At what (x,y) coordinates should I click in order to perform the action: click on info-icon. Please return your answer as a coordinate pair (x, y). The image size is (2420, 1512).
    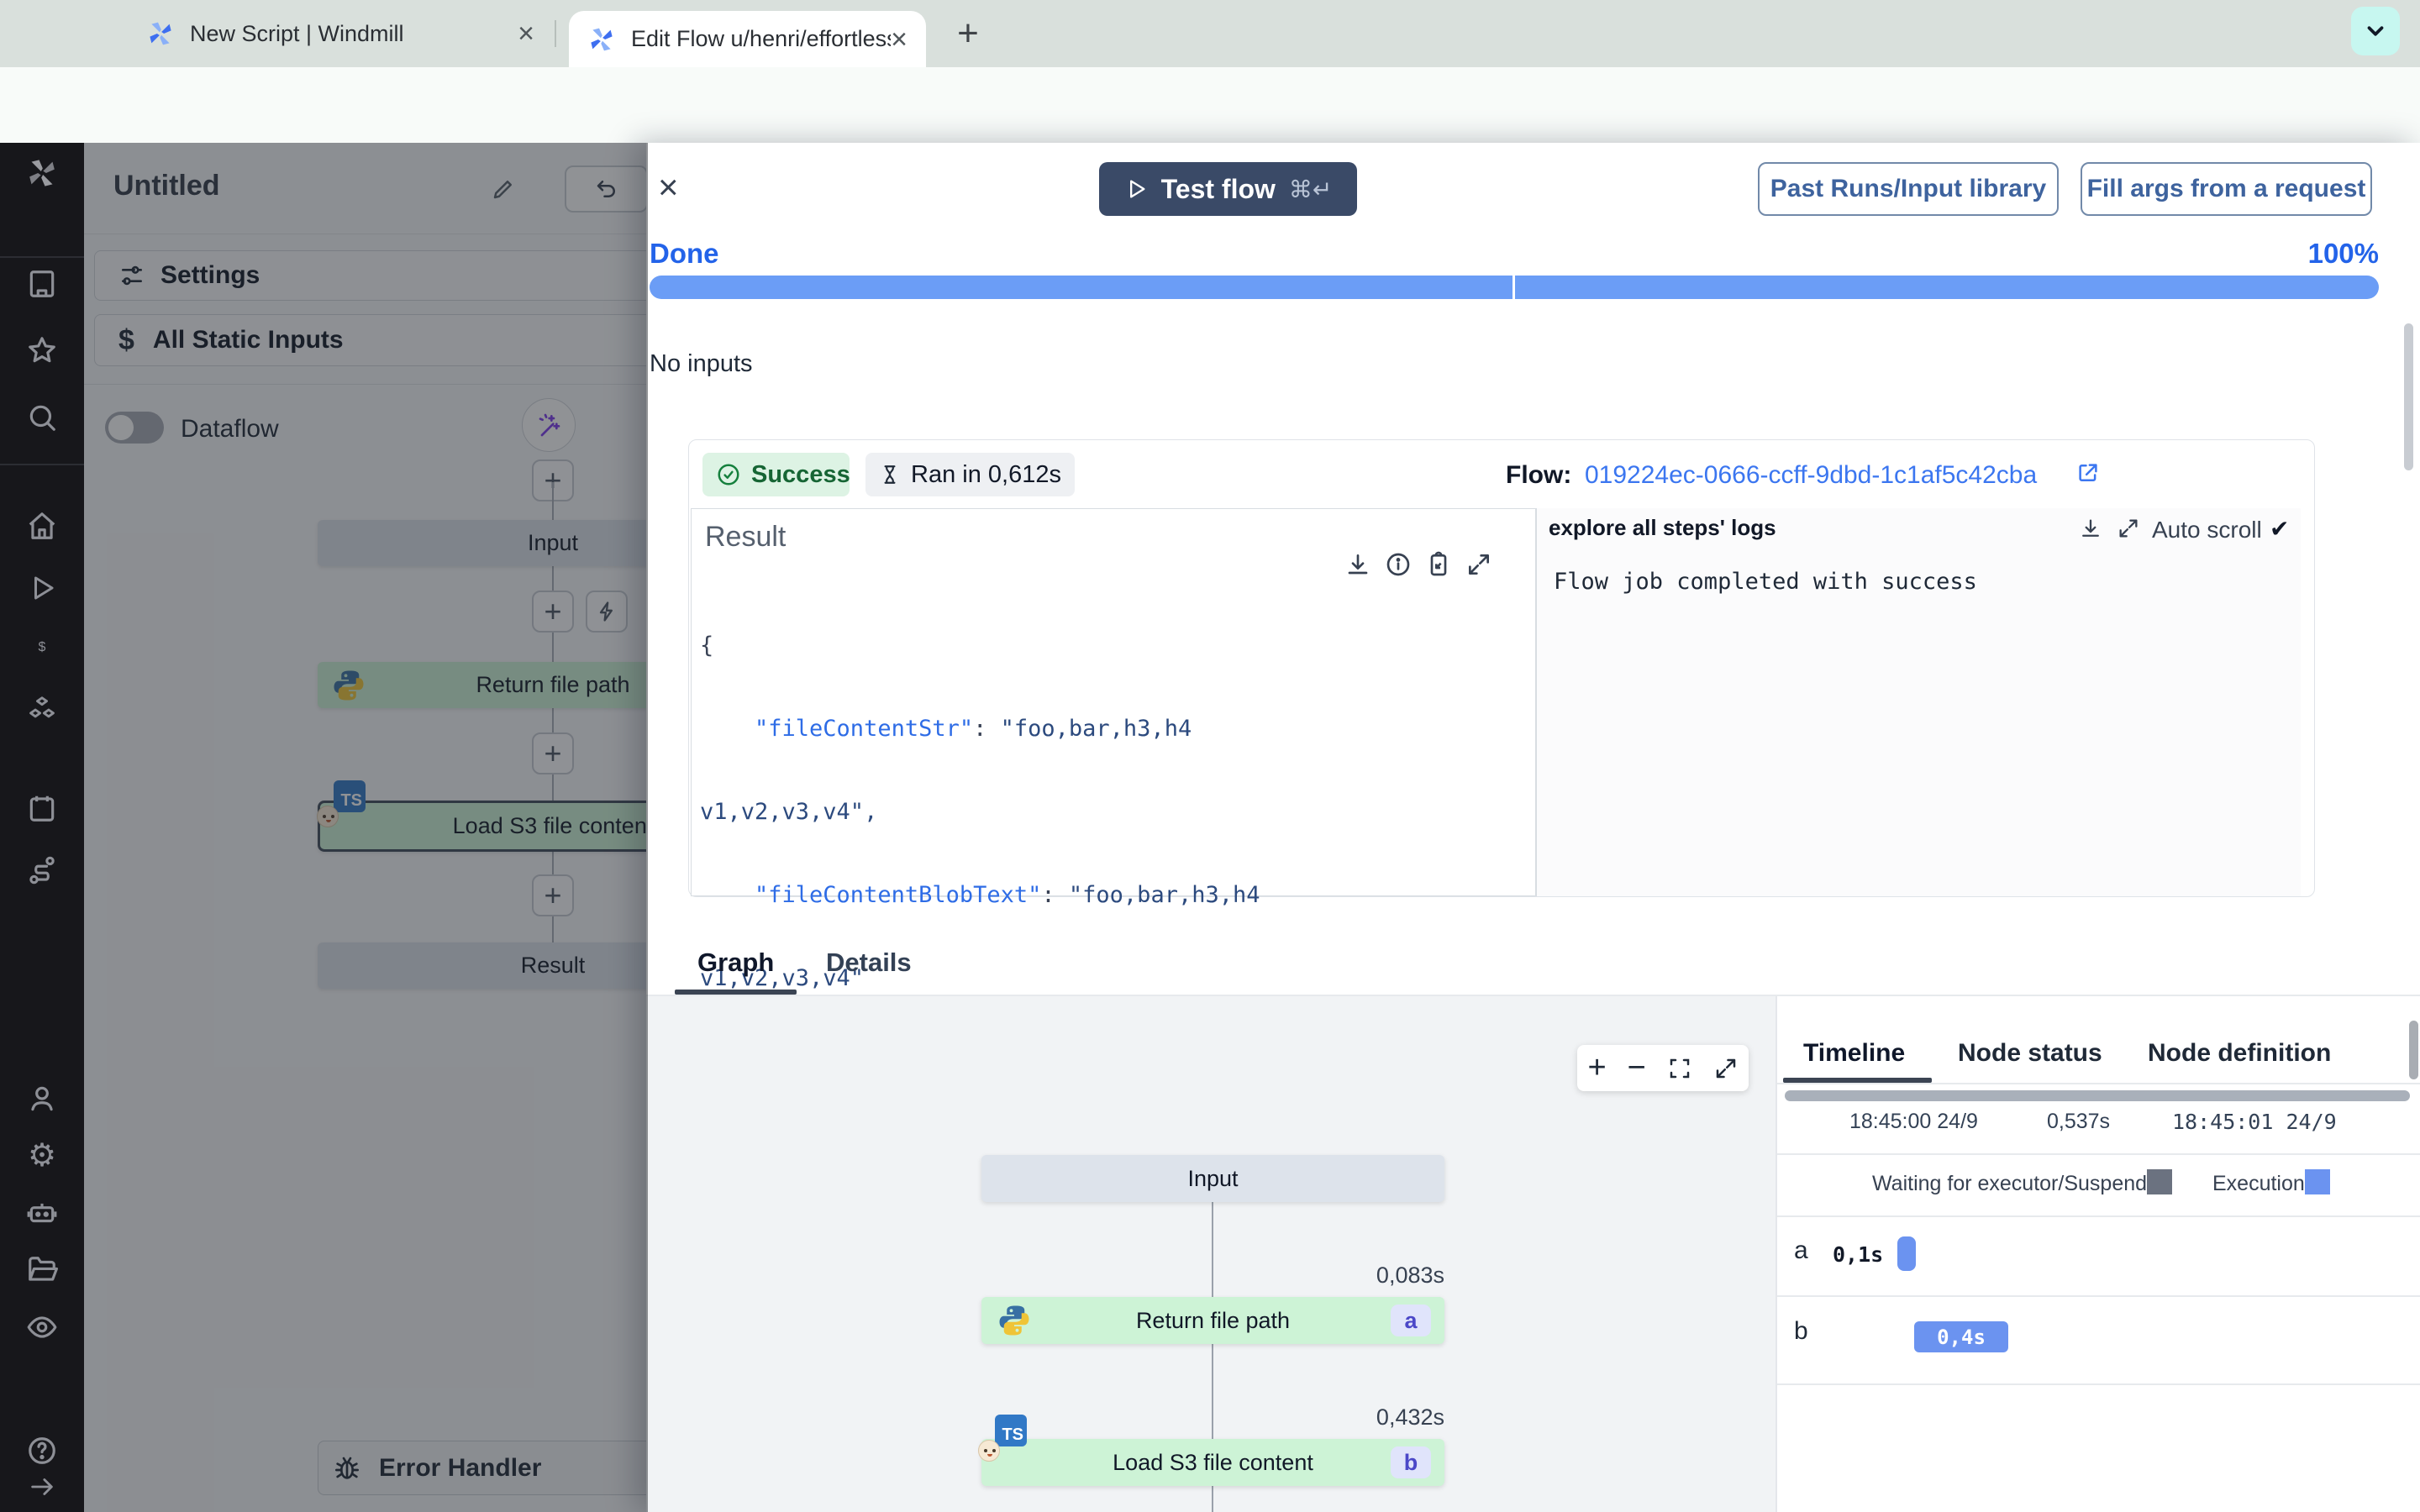
    Looking at the image, I should click on (1398, 564).